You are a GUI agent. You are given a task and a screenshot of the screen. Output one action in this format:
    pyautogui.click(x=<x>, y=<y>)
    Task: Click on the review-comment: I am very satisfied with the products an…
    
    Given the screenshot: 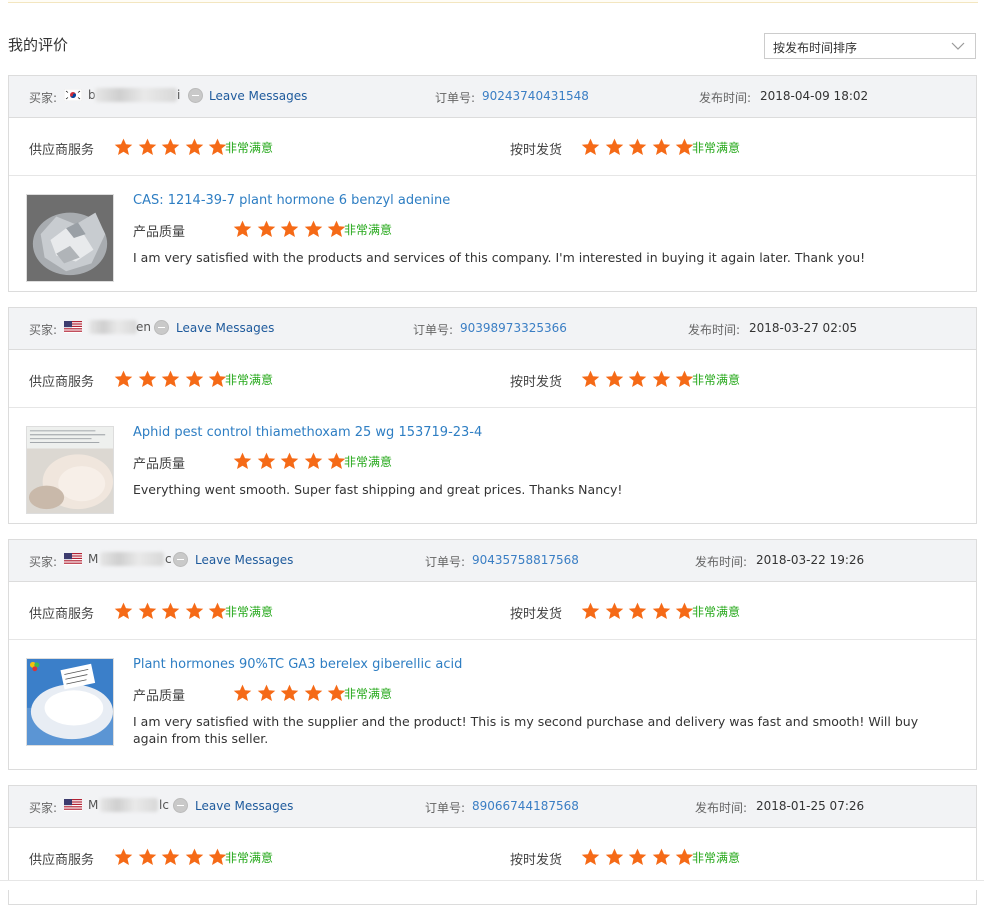 What is the action you would take?
    pyautogui.click(x=499, y=257)
    